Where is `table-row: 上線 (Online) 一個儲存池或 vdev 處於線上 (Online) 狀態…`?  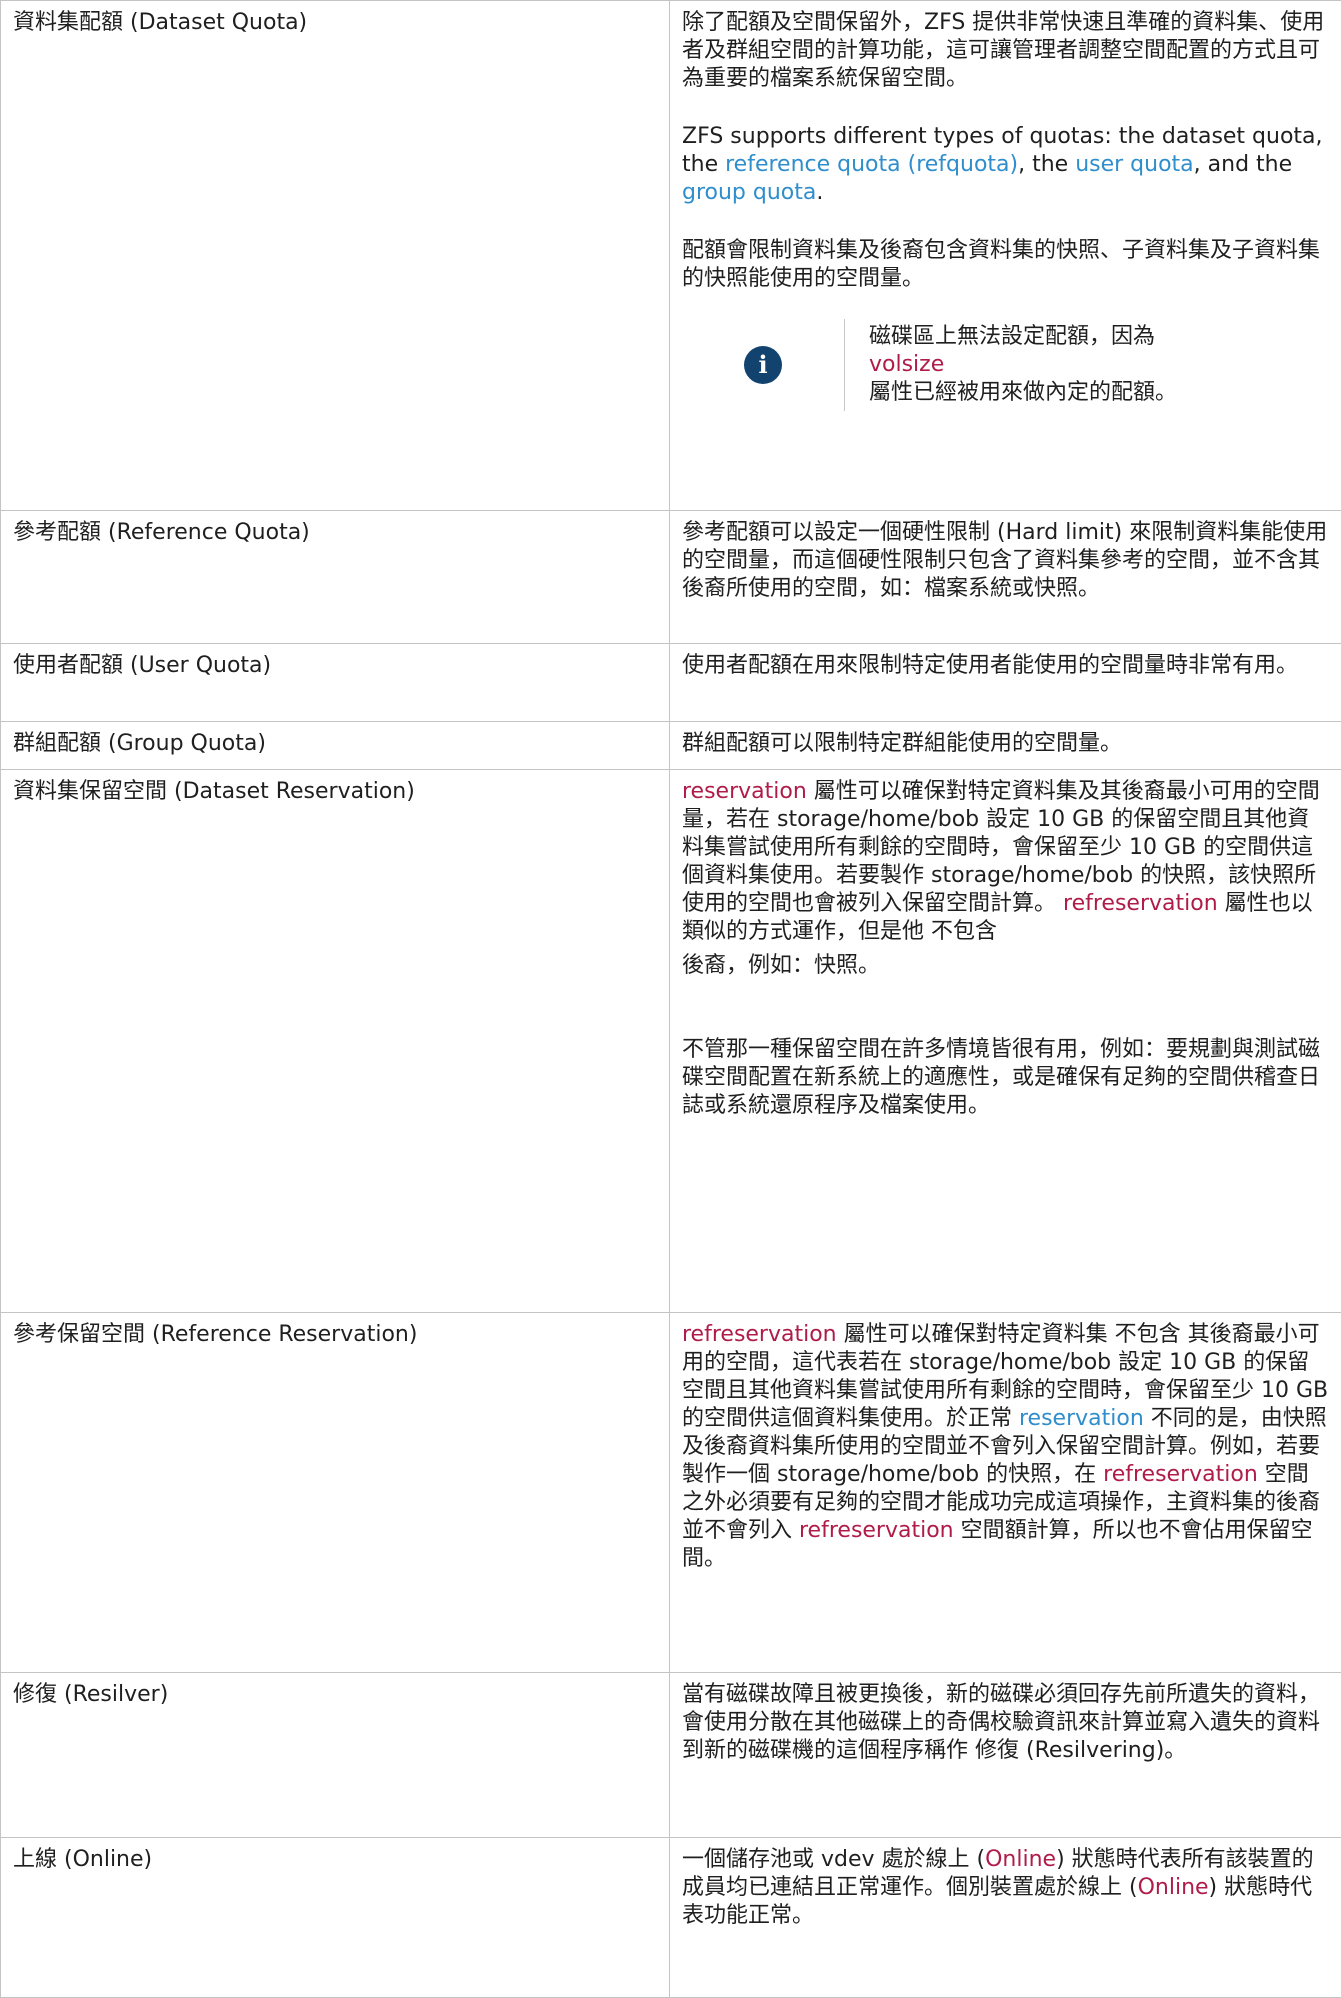
table-row: 上線 (Online) 一個儲存池或 vdev 處於線上 (Online) 狀態… is located at coordinates (671, 1918).